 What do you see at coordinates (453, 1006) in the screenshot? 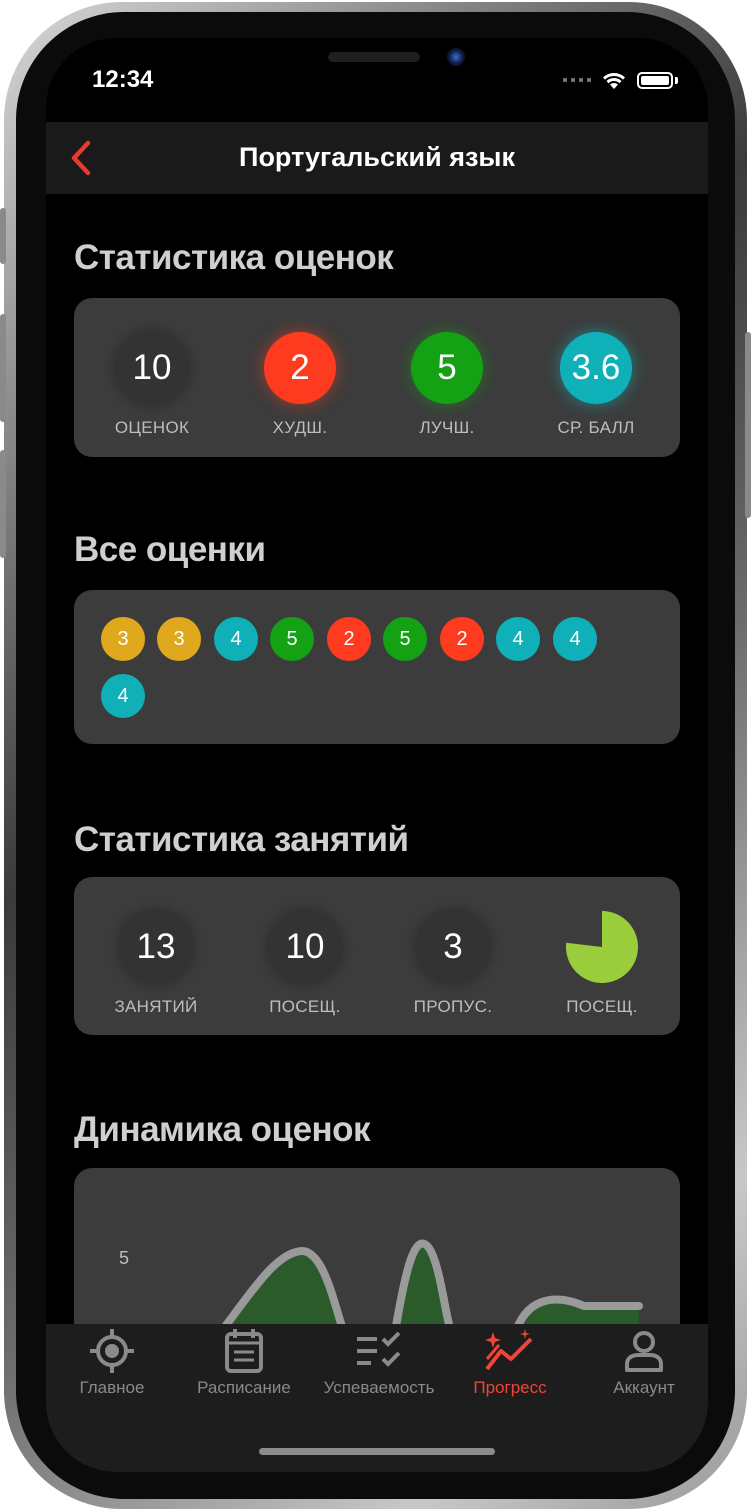
I see `stat-label: ПРОПУС.` at bounding box center [453, 1006].